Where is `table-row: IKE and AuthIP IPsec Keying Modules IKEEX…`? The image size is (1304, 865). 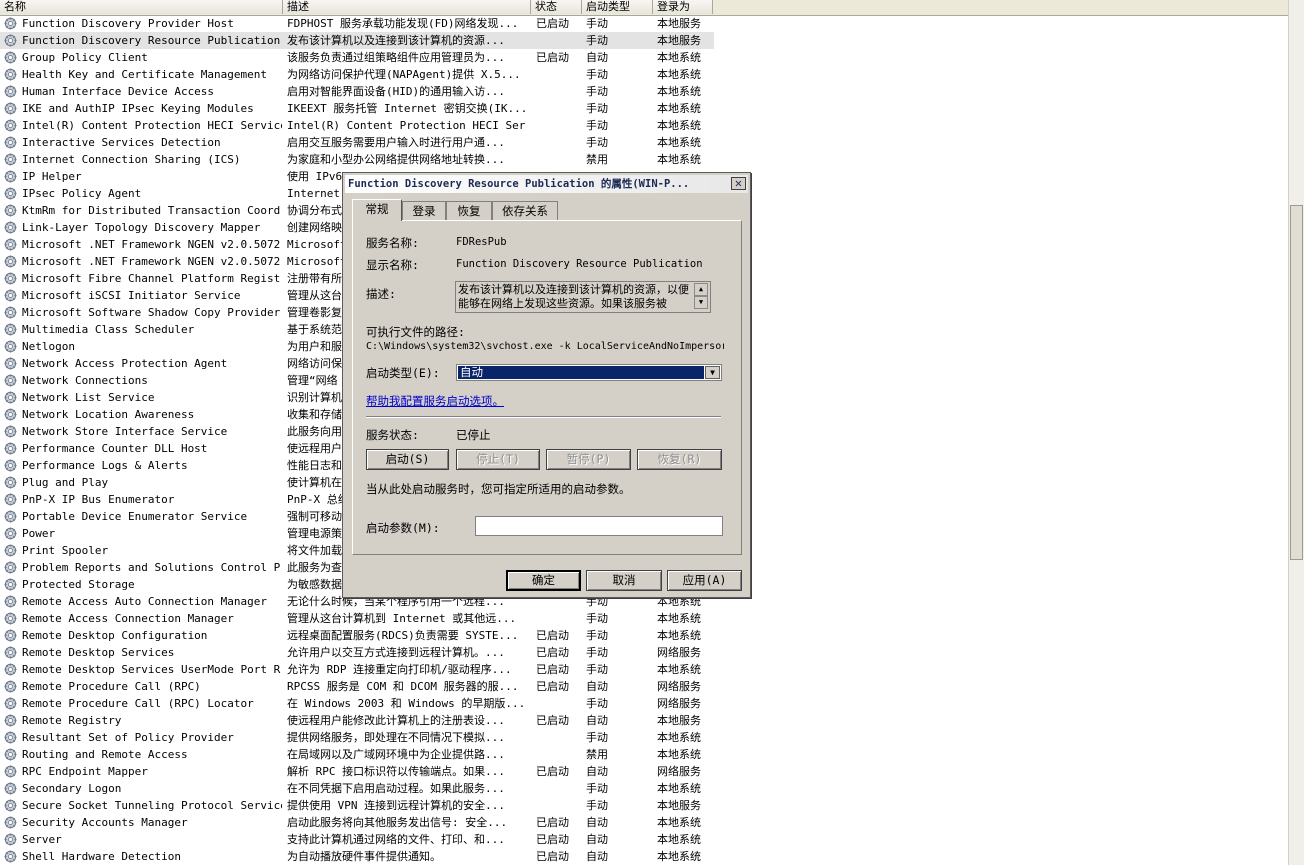
table-row: IKE and AuthIP IPsec Keying Modules IKEEX… is located at coordinates (357, 108).